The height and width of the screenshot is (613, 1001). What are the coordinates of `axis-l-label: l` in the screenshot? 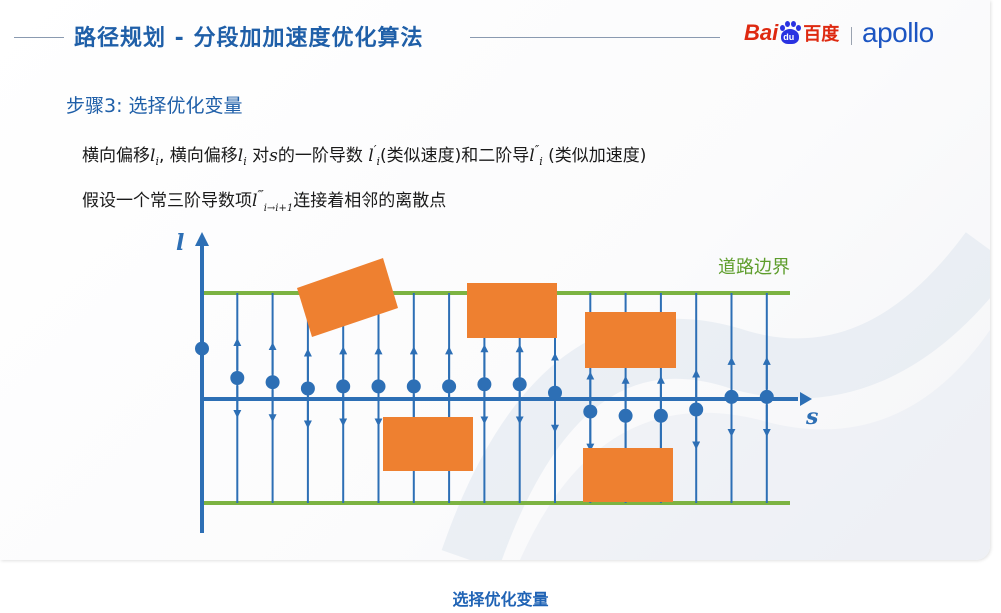 It's located at (180, 243).